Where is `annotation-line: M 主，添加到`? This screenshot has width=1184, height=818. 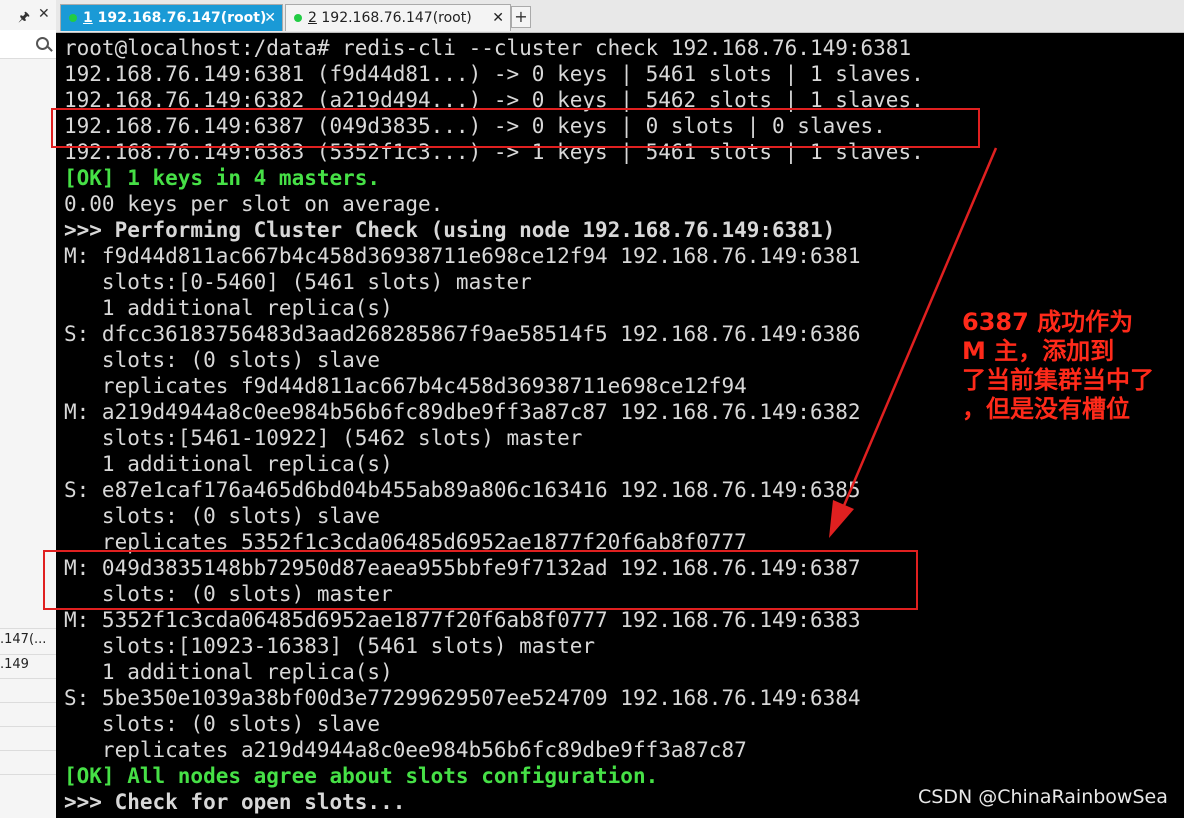
annotation-line: M 主，添加到 is located at coordinates (1038, 351).